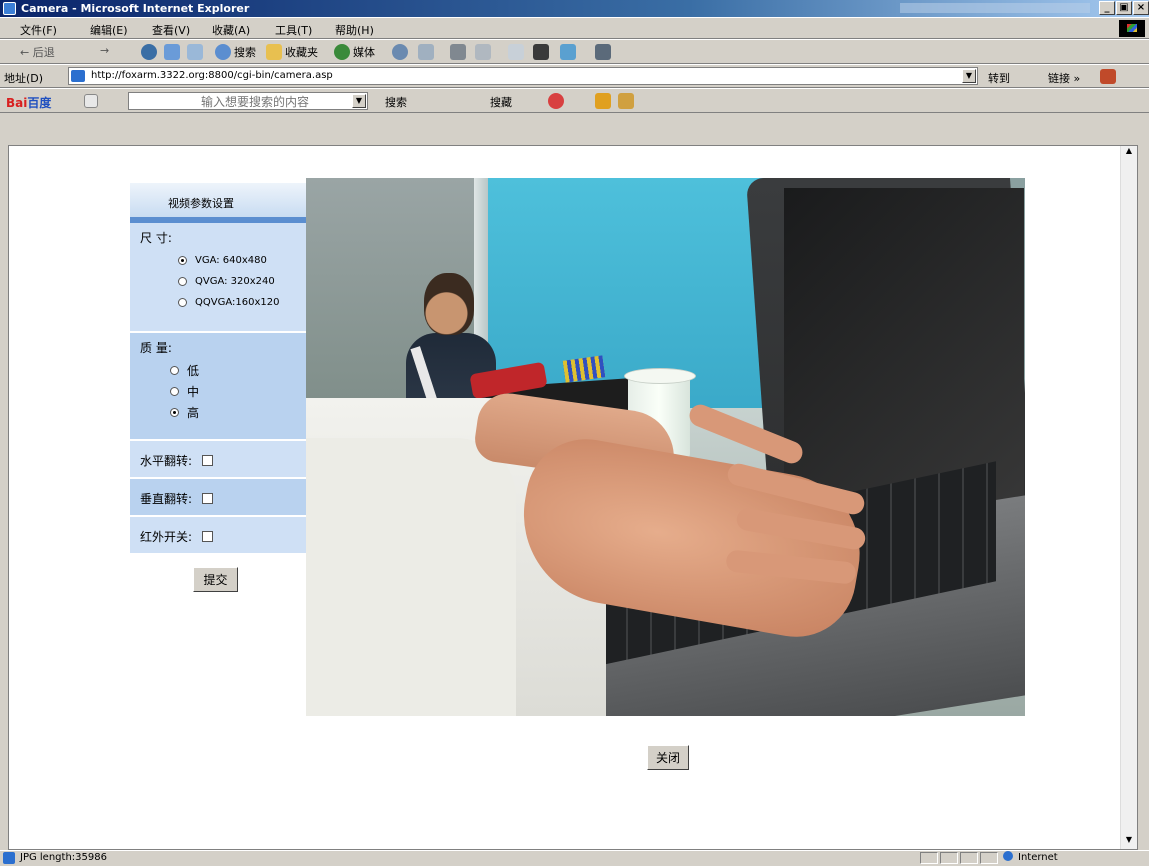  What do you see at coordinates (109, 30) in the screenshot?
I see `menu-edit: 编辑(E)` at bounding box center [109, 30].